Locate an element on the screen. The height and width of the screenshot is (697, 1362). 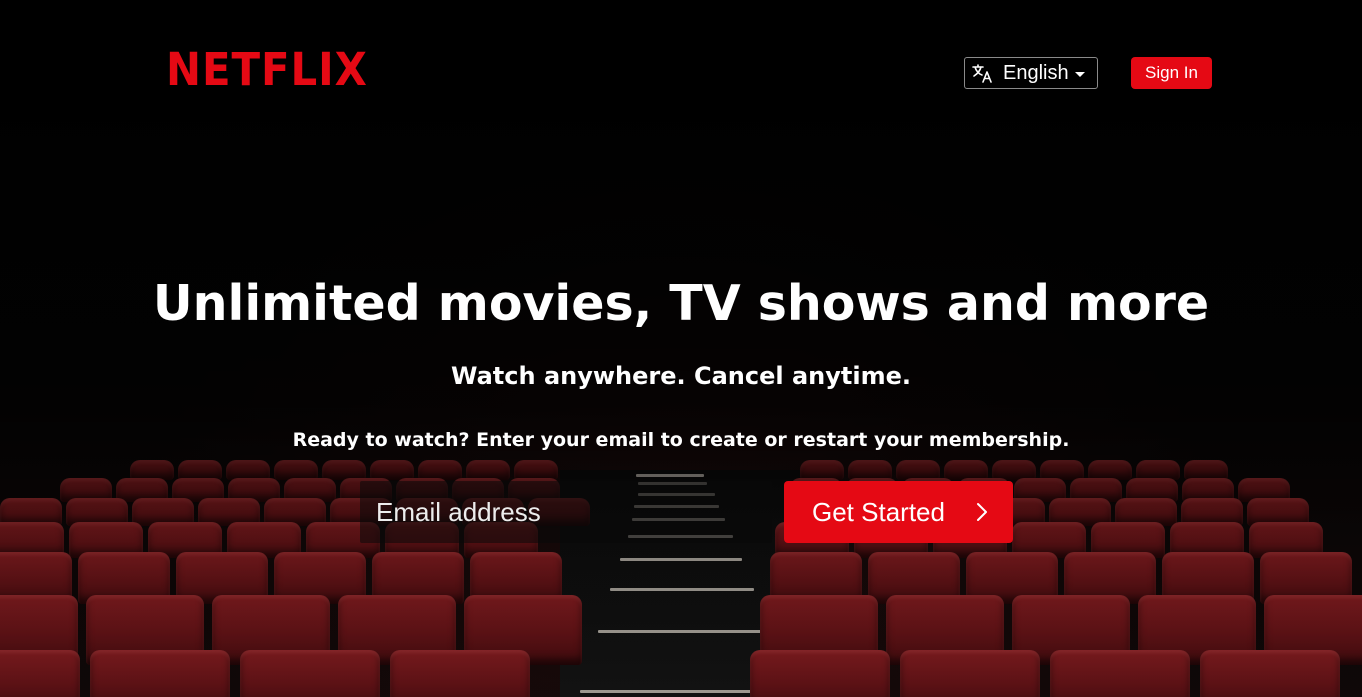
email-input is located at coordinates (566, 512).